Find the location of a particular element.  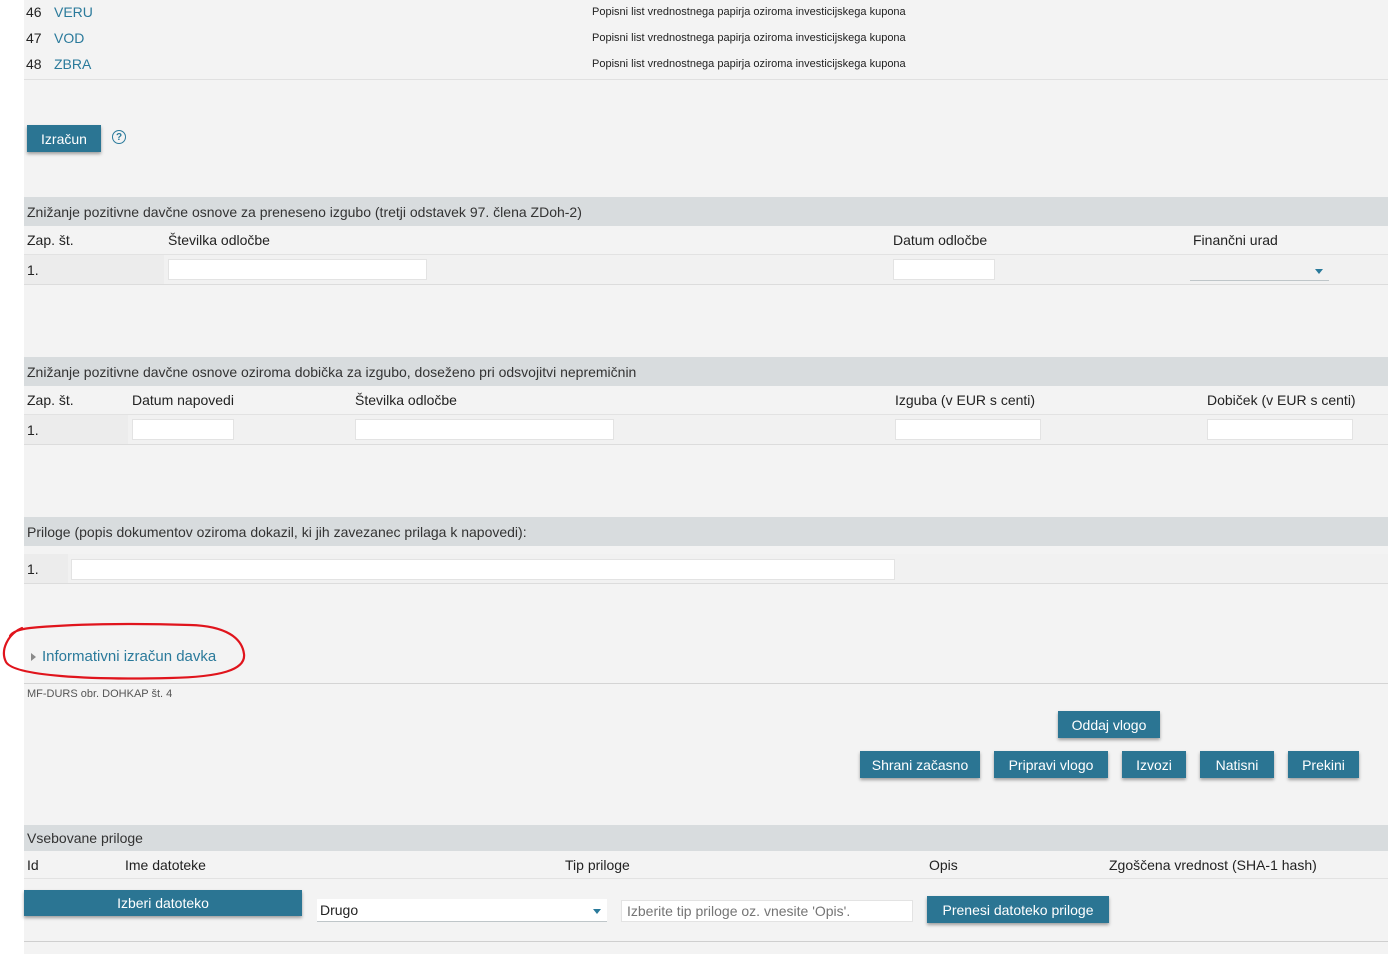

triangle-right-icon is located at coordinates (33, 657).